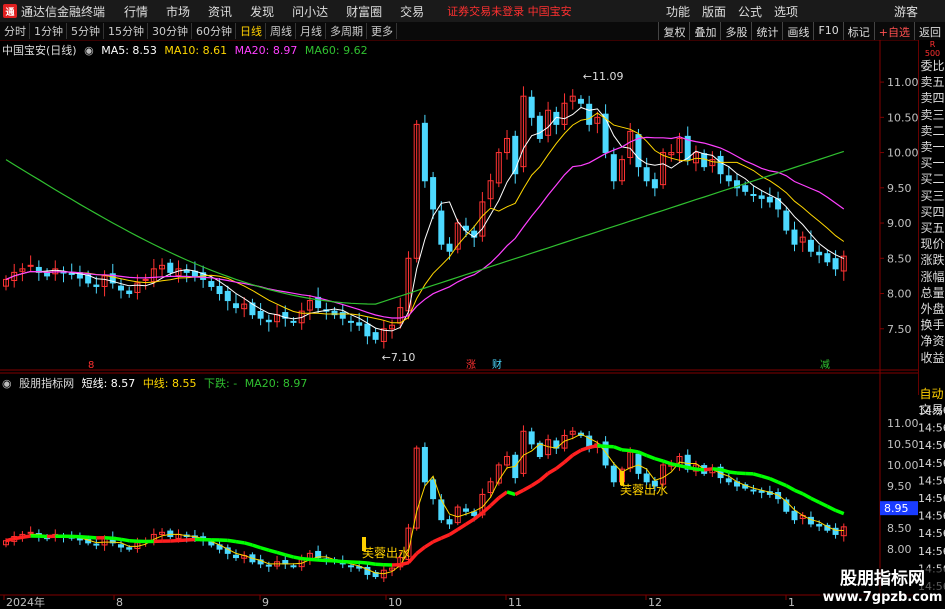 This screenshot has height=609, width=945. What do you see at coordinates (399, 357) in the screenshot?
I see `low-annotation: ←7.10` at bounding box center [399, 357].